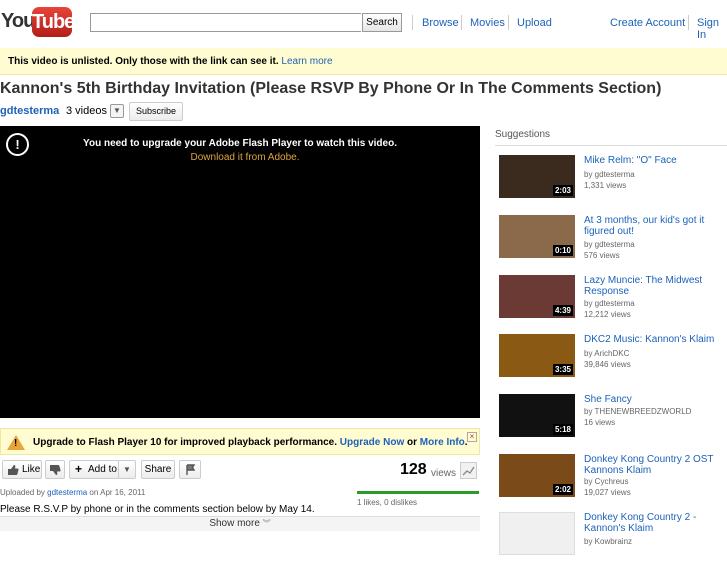 Image resolution: width=727 pixels, height=564 pixels. I want to click on add-to-dropdown: ▼, so click(127, 469).